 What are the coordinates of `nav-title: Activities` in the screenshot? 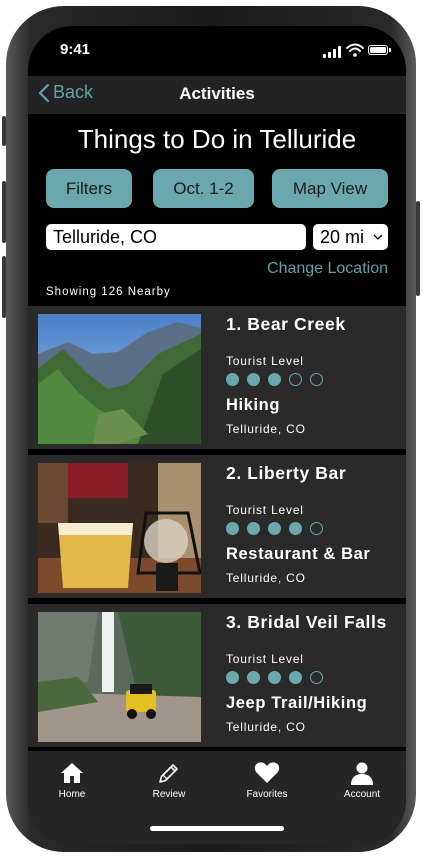 It's located at (217, 93).